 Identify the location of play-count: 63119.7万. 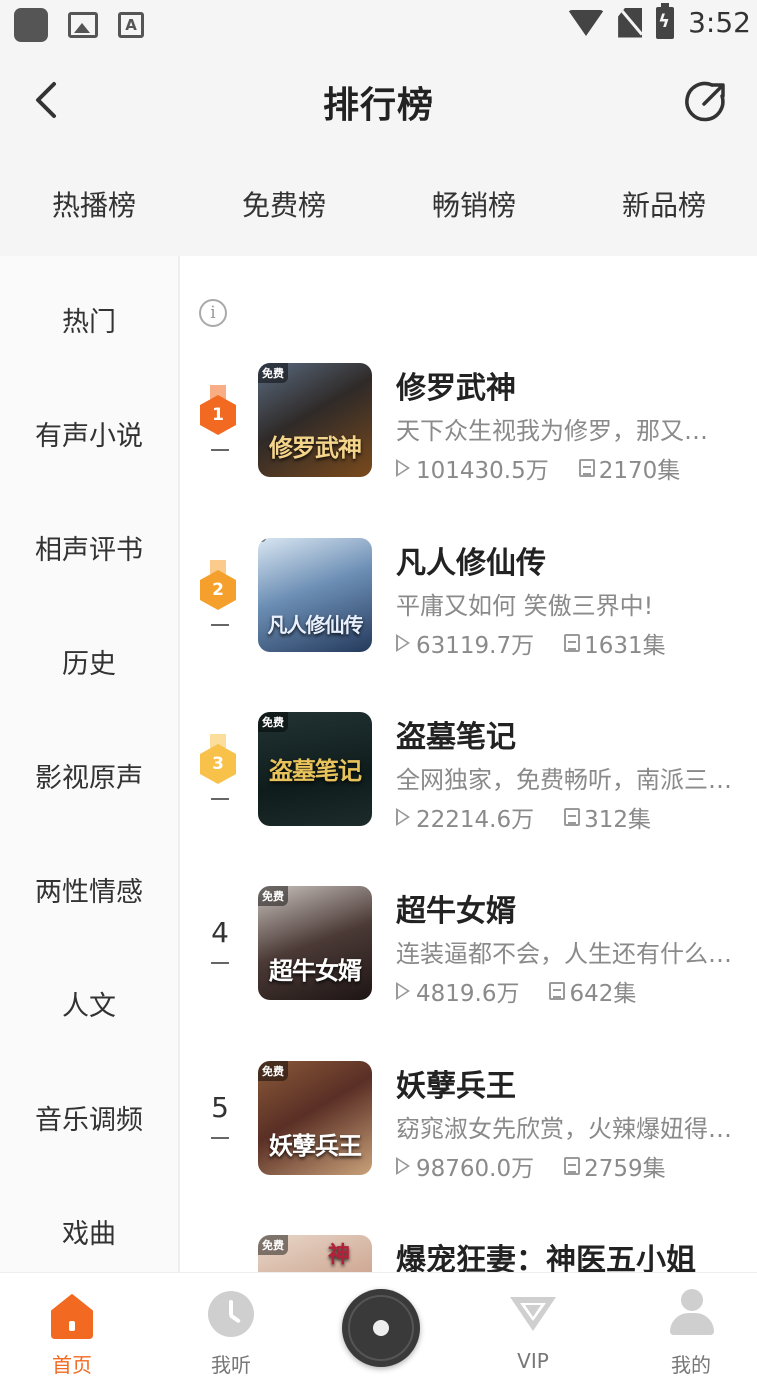
(475, 646).